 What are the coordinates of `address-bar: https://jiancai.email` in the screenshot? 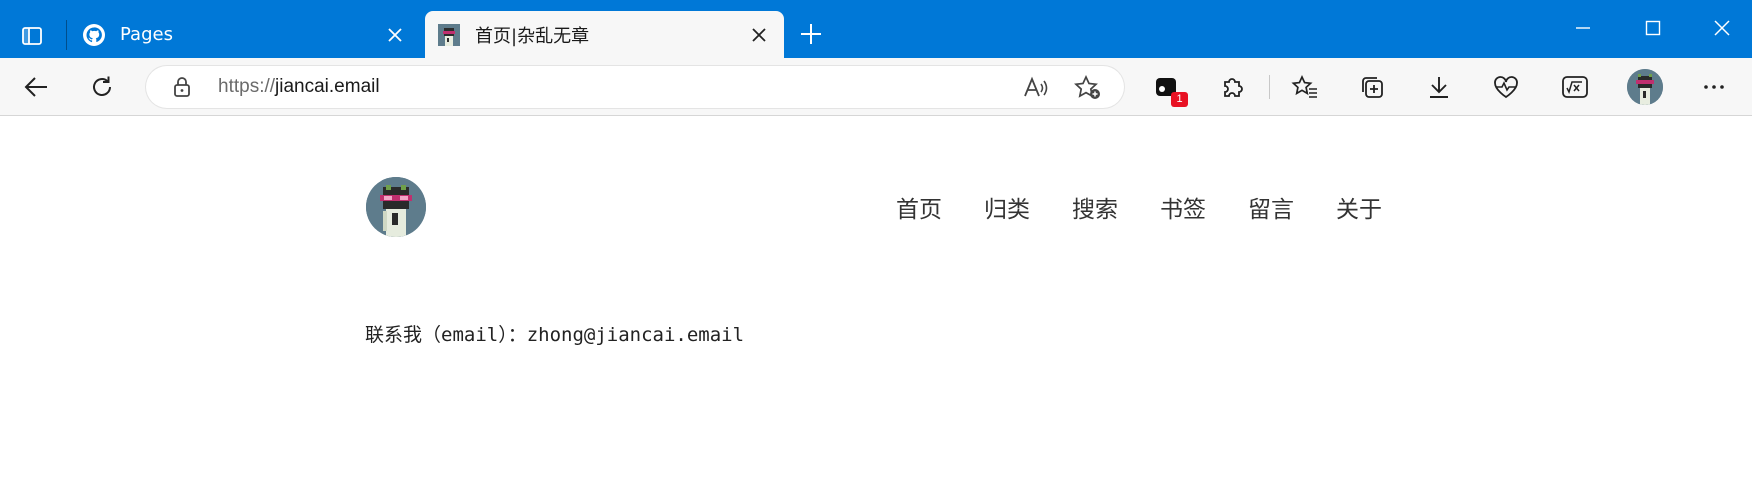 It's located at (635, 87).